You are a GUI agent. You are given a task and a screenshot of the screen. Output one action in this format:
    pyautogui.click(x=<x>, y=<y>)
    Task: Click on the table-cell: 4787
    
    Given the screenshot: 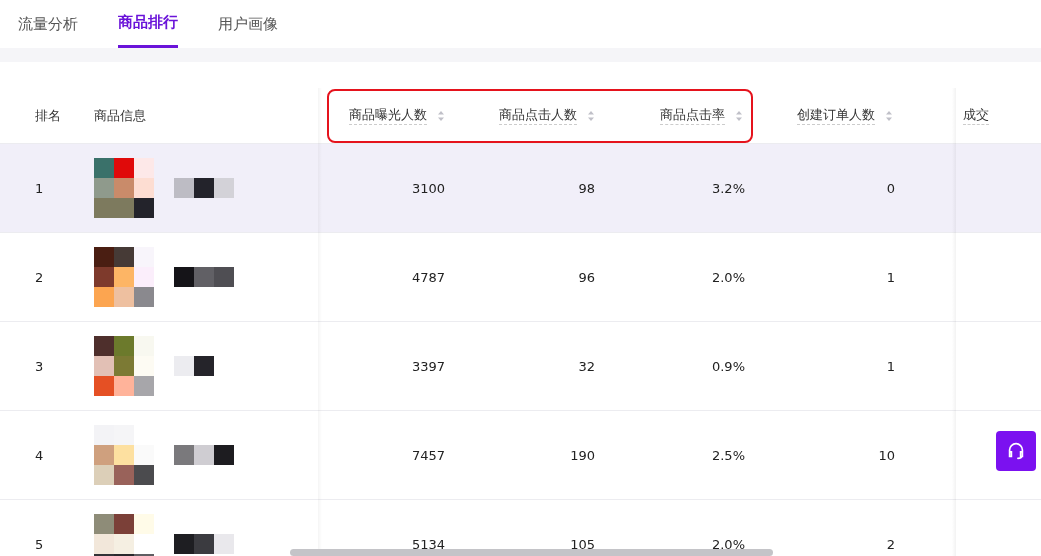 What is the action you would take?
    pyautogui.click(x=428, y=277)
    